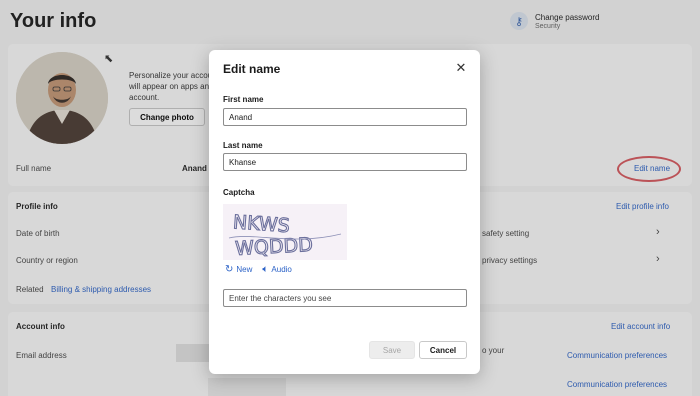  I want to click on refresh-icon: ↻, so click(229, 269).